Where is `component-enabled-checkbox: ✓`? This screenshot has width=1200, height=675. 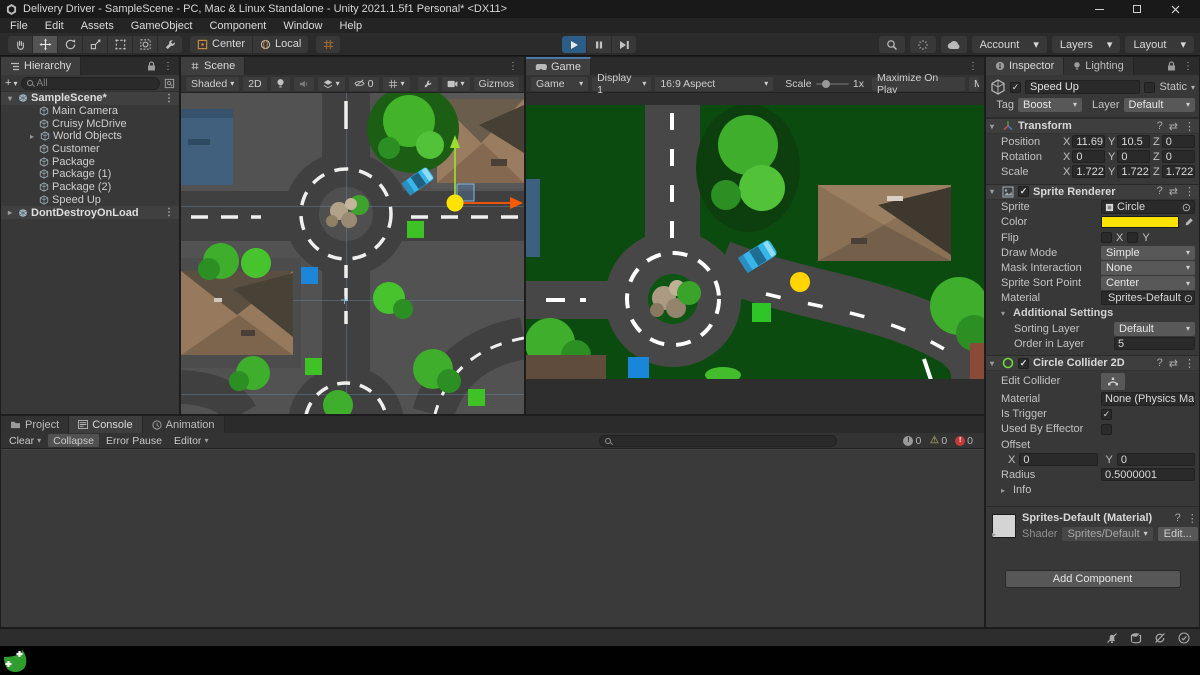
component-enabled-checkbox: ✓ is located at coordinates (1023, 363).